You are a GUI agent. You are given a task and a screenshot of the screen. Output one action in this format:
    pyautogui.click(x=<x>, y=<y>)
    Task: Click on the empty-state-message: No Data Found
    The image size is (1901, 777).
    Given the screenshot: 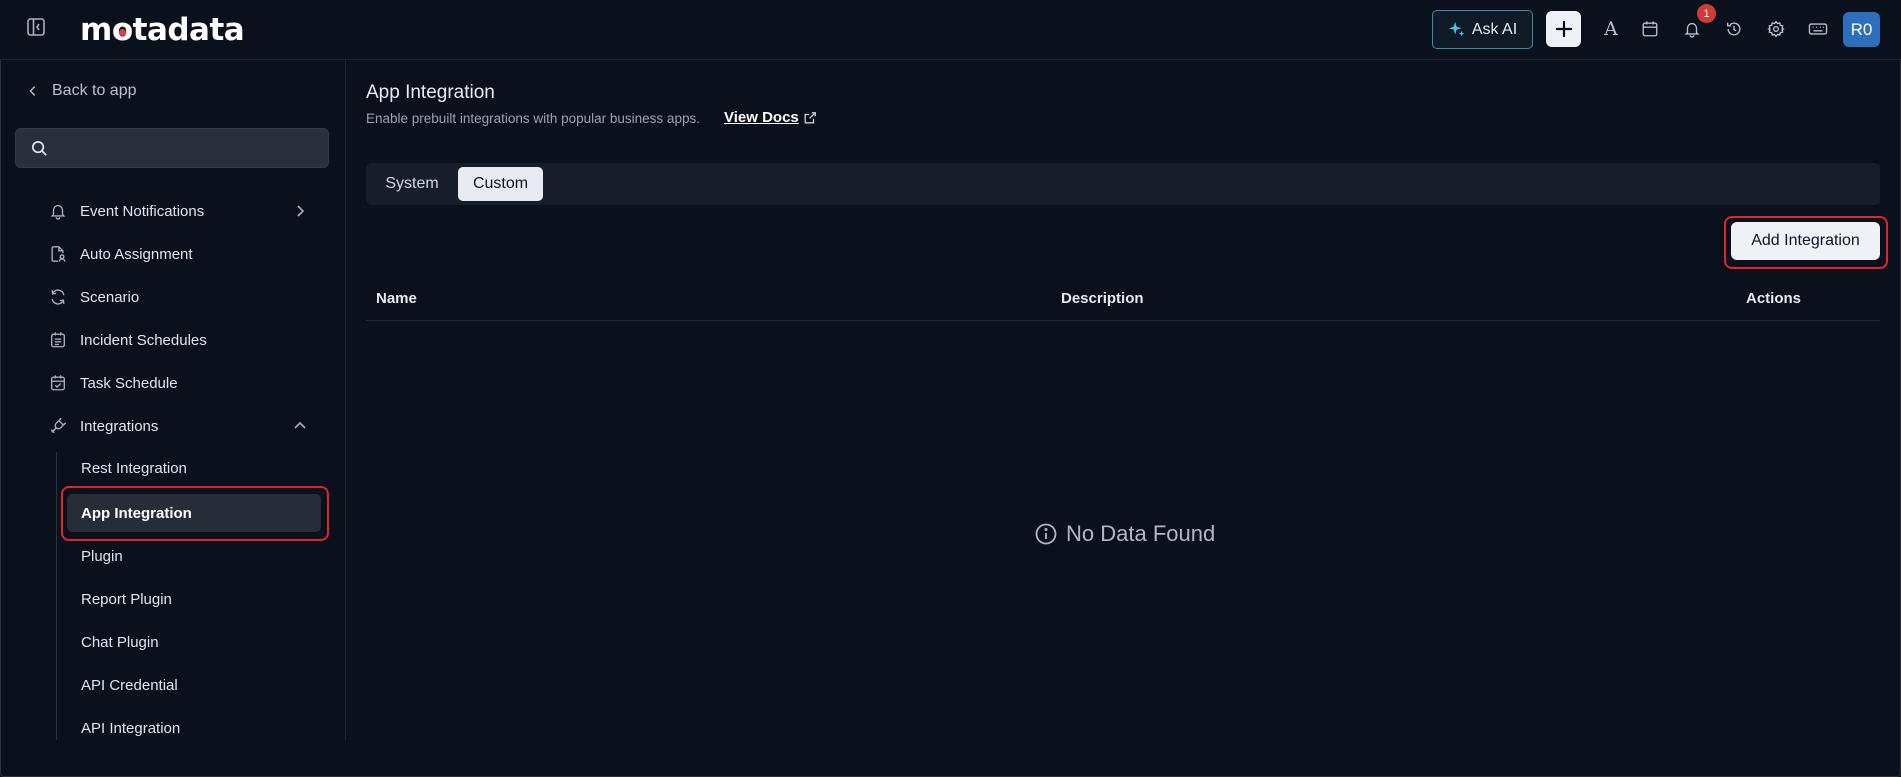 What is the action you would take?
    pyautogui.click(x=1141, y=533)
    